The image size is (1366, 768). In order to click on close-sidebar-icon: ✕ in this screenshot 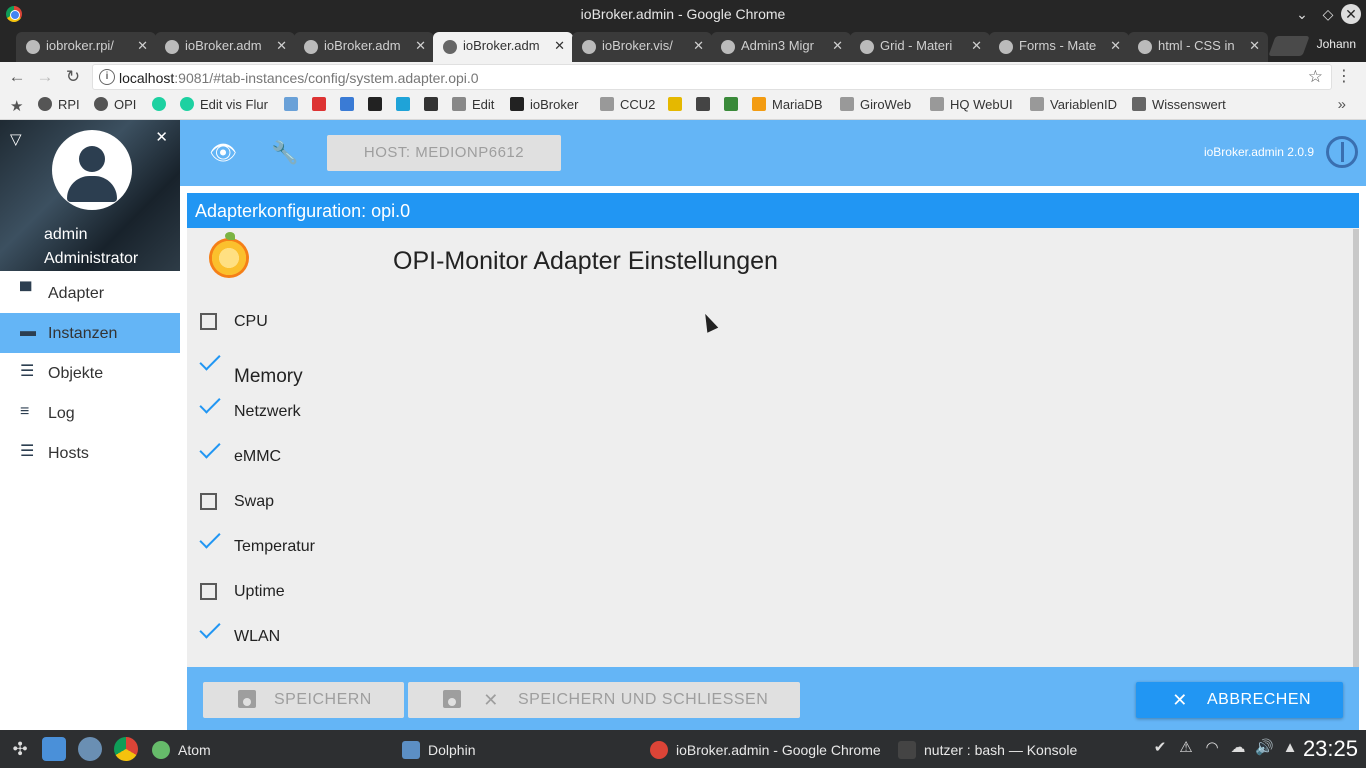, I will do `click(161, 137)`.